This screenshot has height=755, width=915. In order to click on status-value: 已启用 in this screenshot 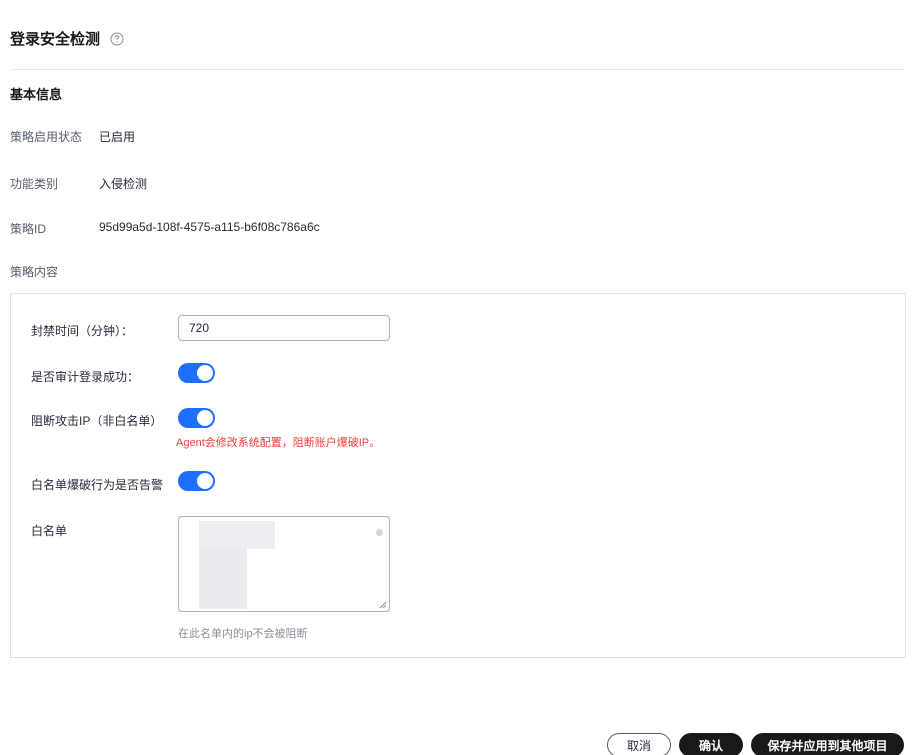, I will do `click(117, 137)`.